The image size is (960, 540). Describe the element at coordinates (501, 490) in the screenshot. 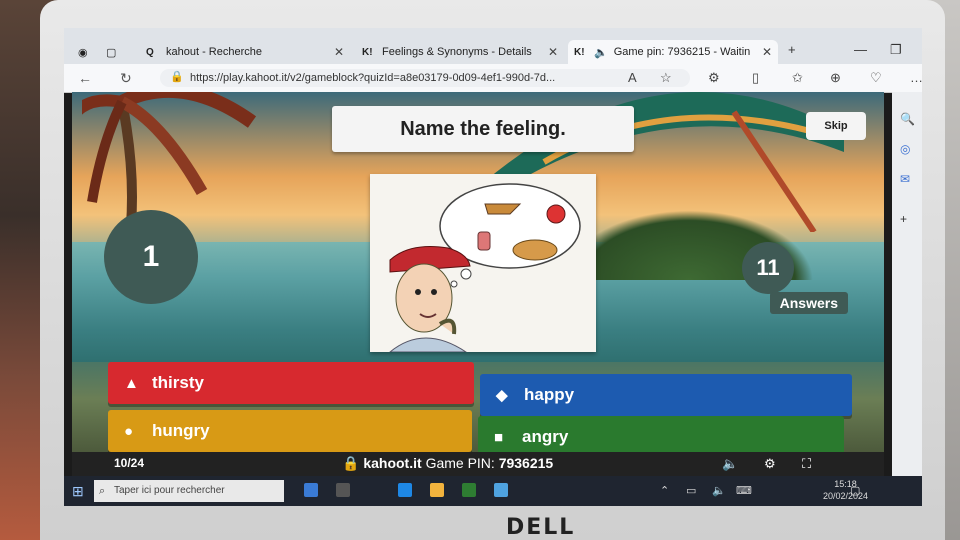

I see `mail-icon` at that location.